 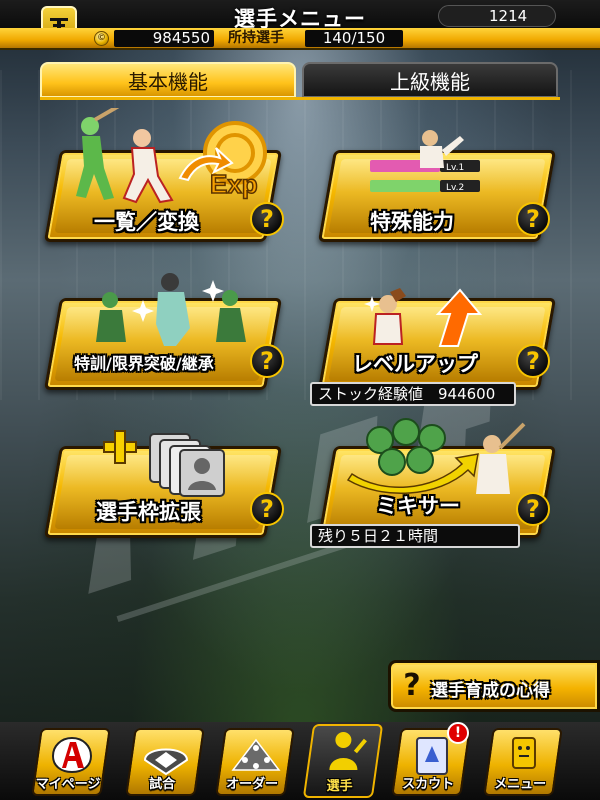 What do you see at coordinates (71, 755) in the screenshot?
I see `mypage-a-icon` at bounding box center [71, 755].